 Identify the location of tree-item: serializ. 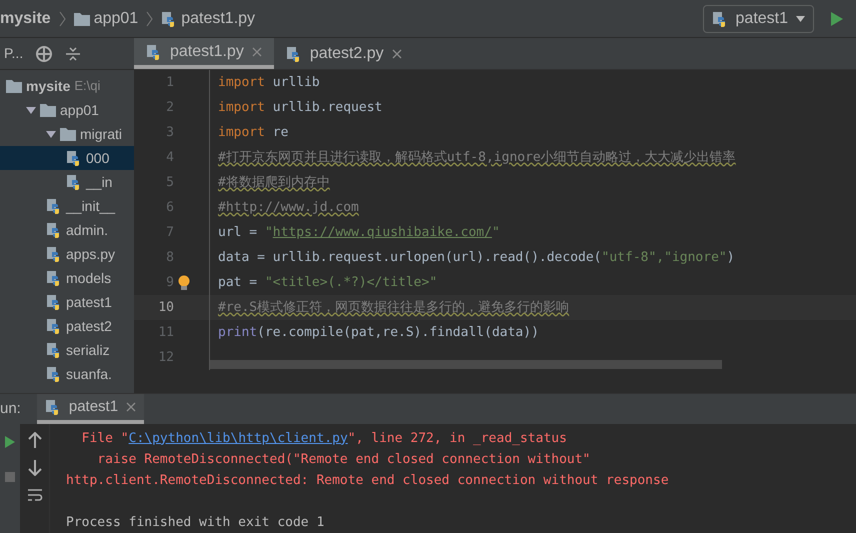
(67, 350).